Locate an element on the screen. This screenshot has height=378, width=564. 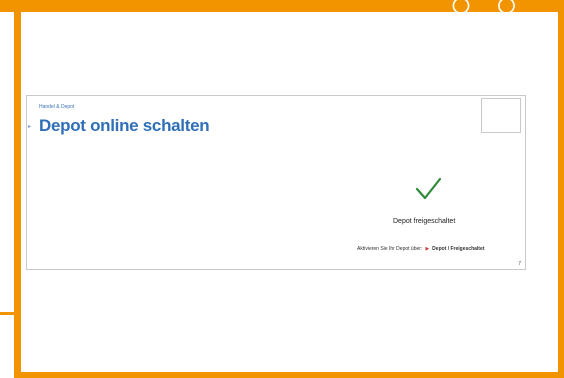
path-target-link: Depot / Freigeschaltet is located at coordinates (458, 249).